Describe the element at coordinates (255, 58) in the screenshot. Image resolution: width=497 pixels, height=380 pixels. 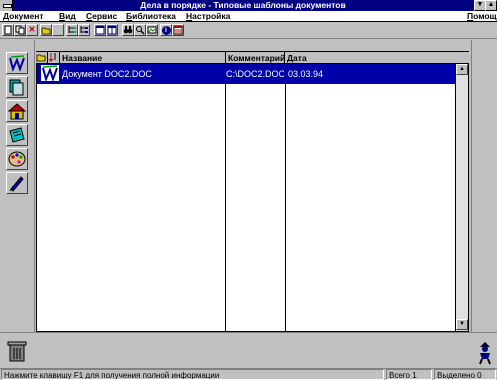
I see `column-header-comment: Комментарий` at that location.